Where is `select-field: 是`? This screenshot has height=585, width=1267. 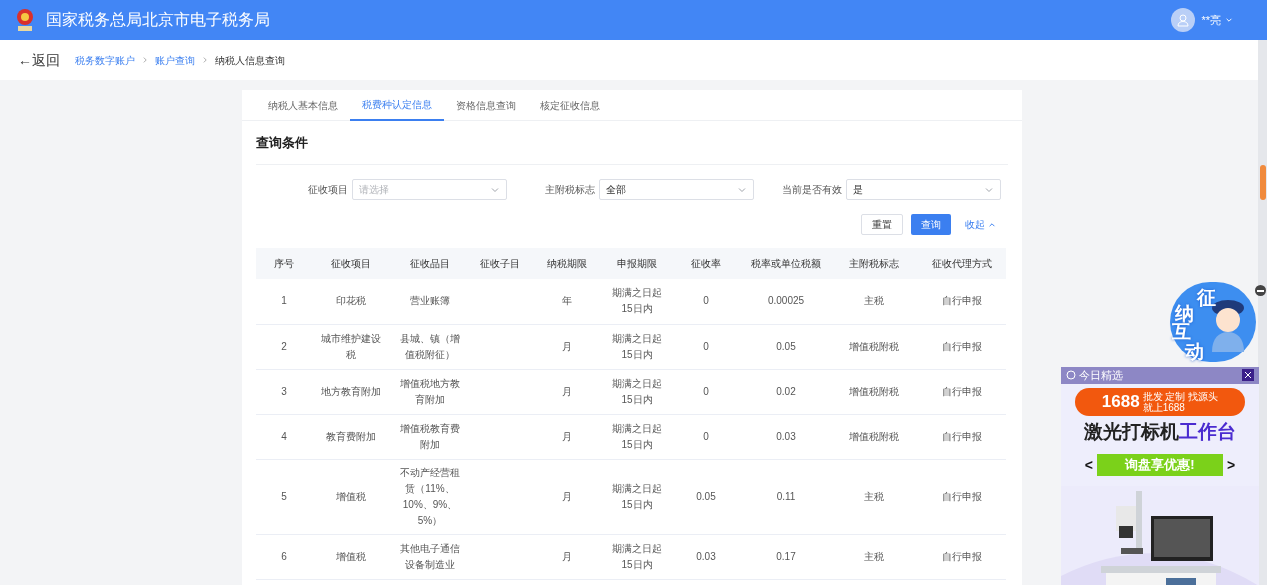 select-field: 是 is located at coordinates (923, 189).